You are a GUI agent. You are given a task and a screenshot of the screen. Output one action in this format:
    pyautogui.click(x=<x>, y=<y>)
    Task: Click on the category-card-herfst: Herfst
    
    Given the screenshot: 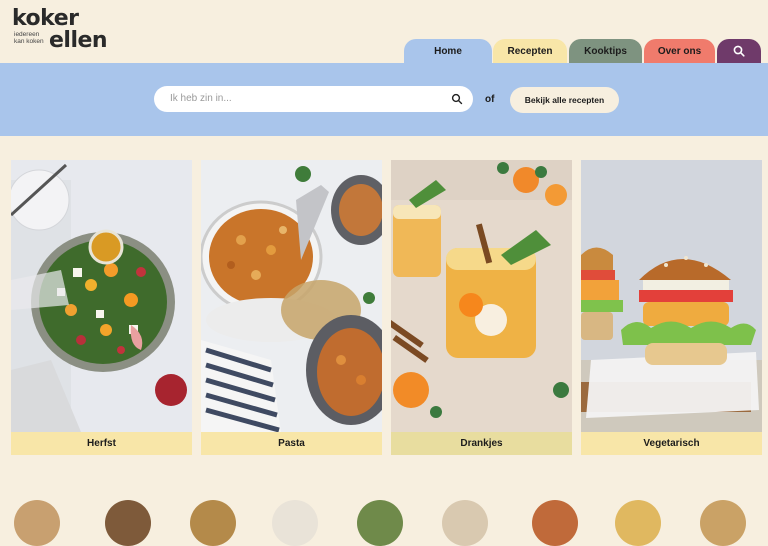 What is the action you would take?
    pyautogui.click(x=101, y=307)
    